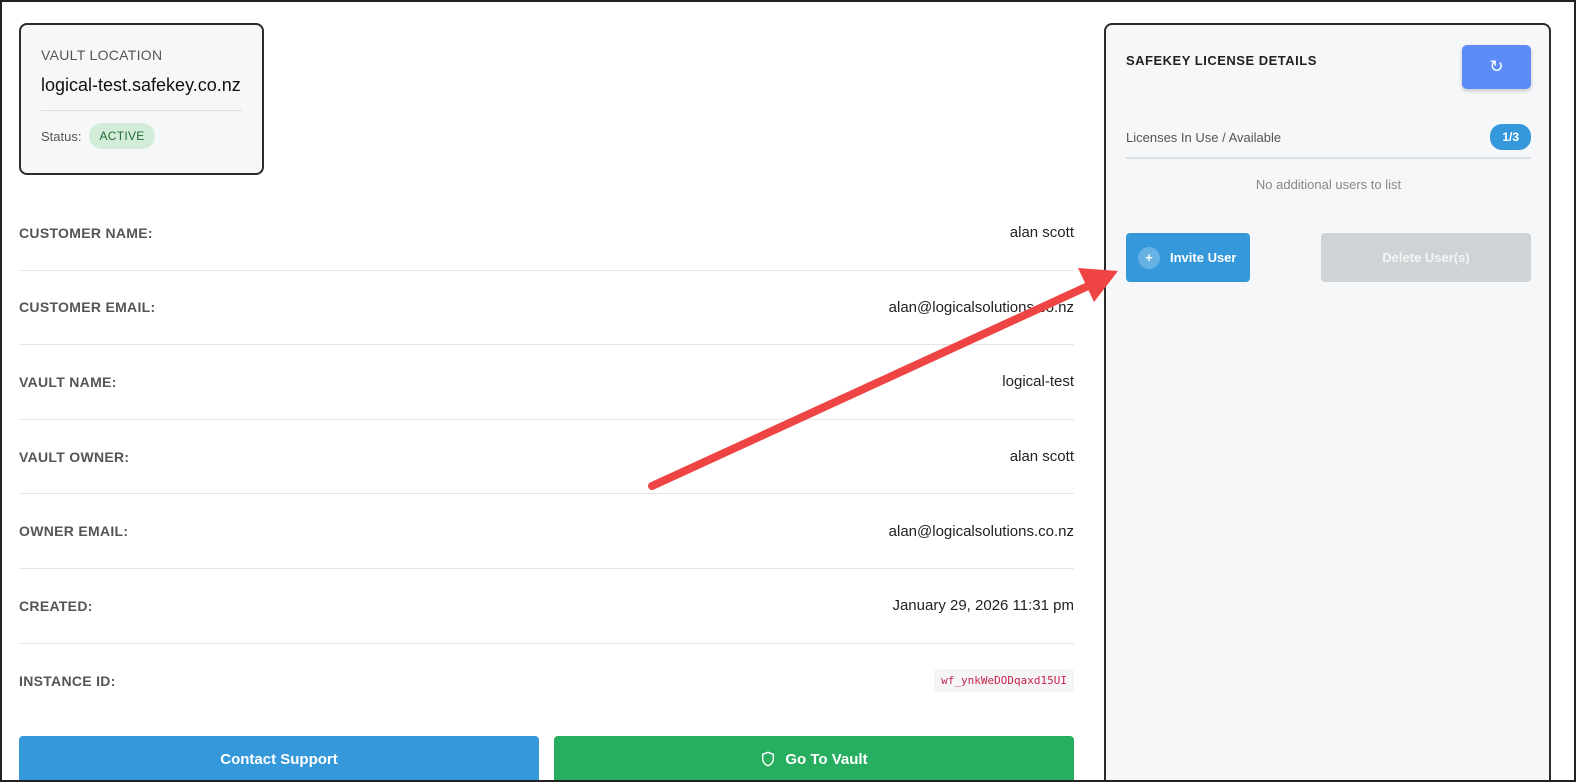  I want to click on detail-label: CUSTOMER NAME:, so click(86, 232).